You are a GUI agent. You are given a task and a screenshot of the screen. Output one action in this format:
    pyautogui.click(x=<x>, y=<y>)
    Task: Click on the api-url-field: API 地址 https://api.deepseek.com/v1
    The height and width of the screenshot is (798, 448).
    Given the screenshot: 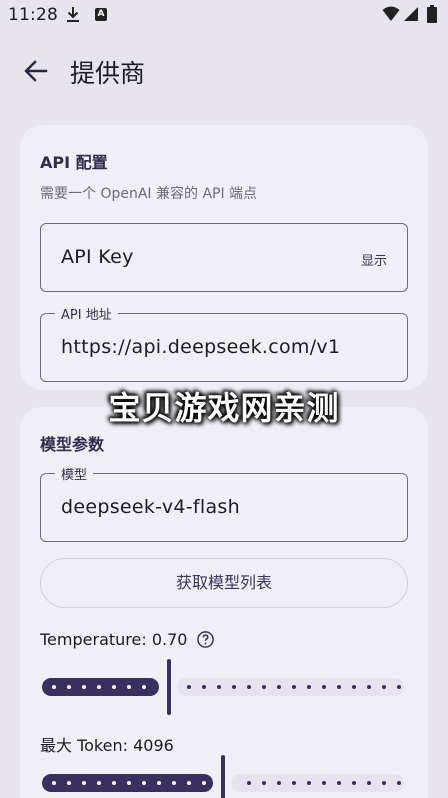 What is the action you would take?
    pyautogui.click(x=224, y=343)
    